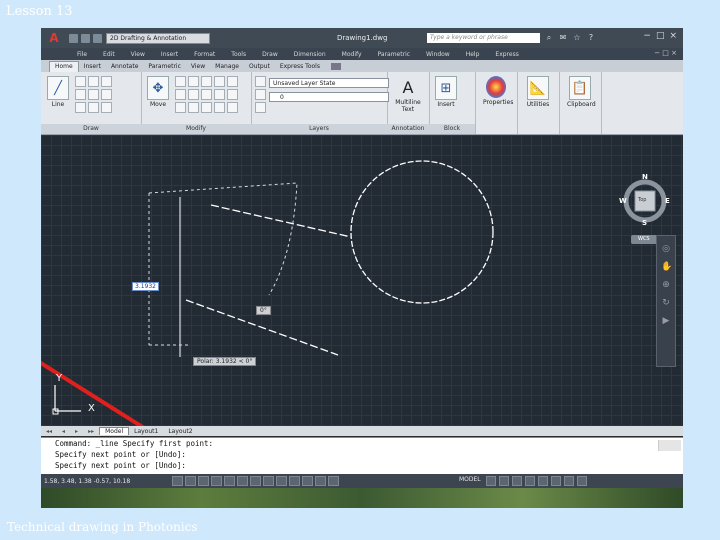 This screenshot has height=540, width=720. Describe the element at coordinates (106, 94) in the screenshot. I see `ellipse-icon` at that location.